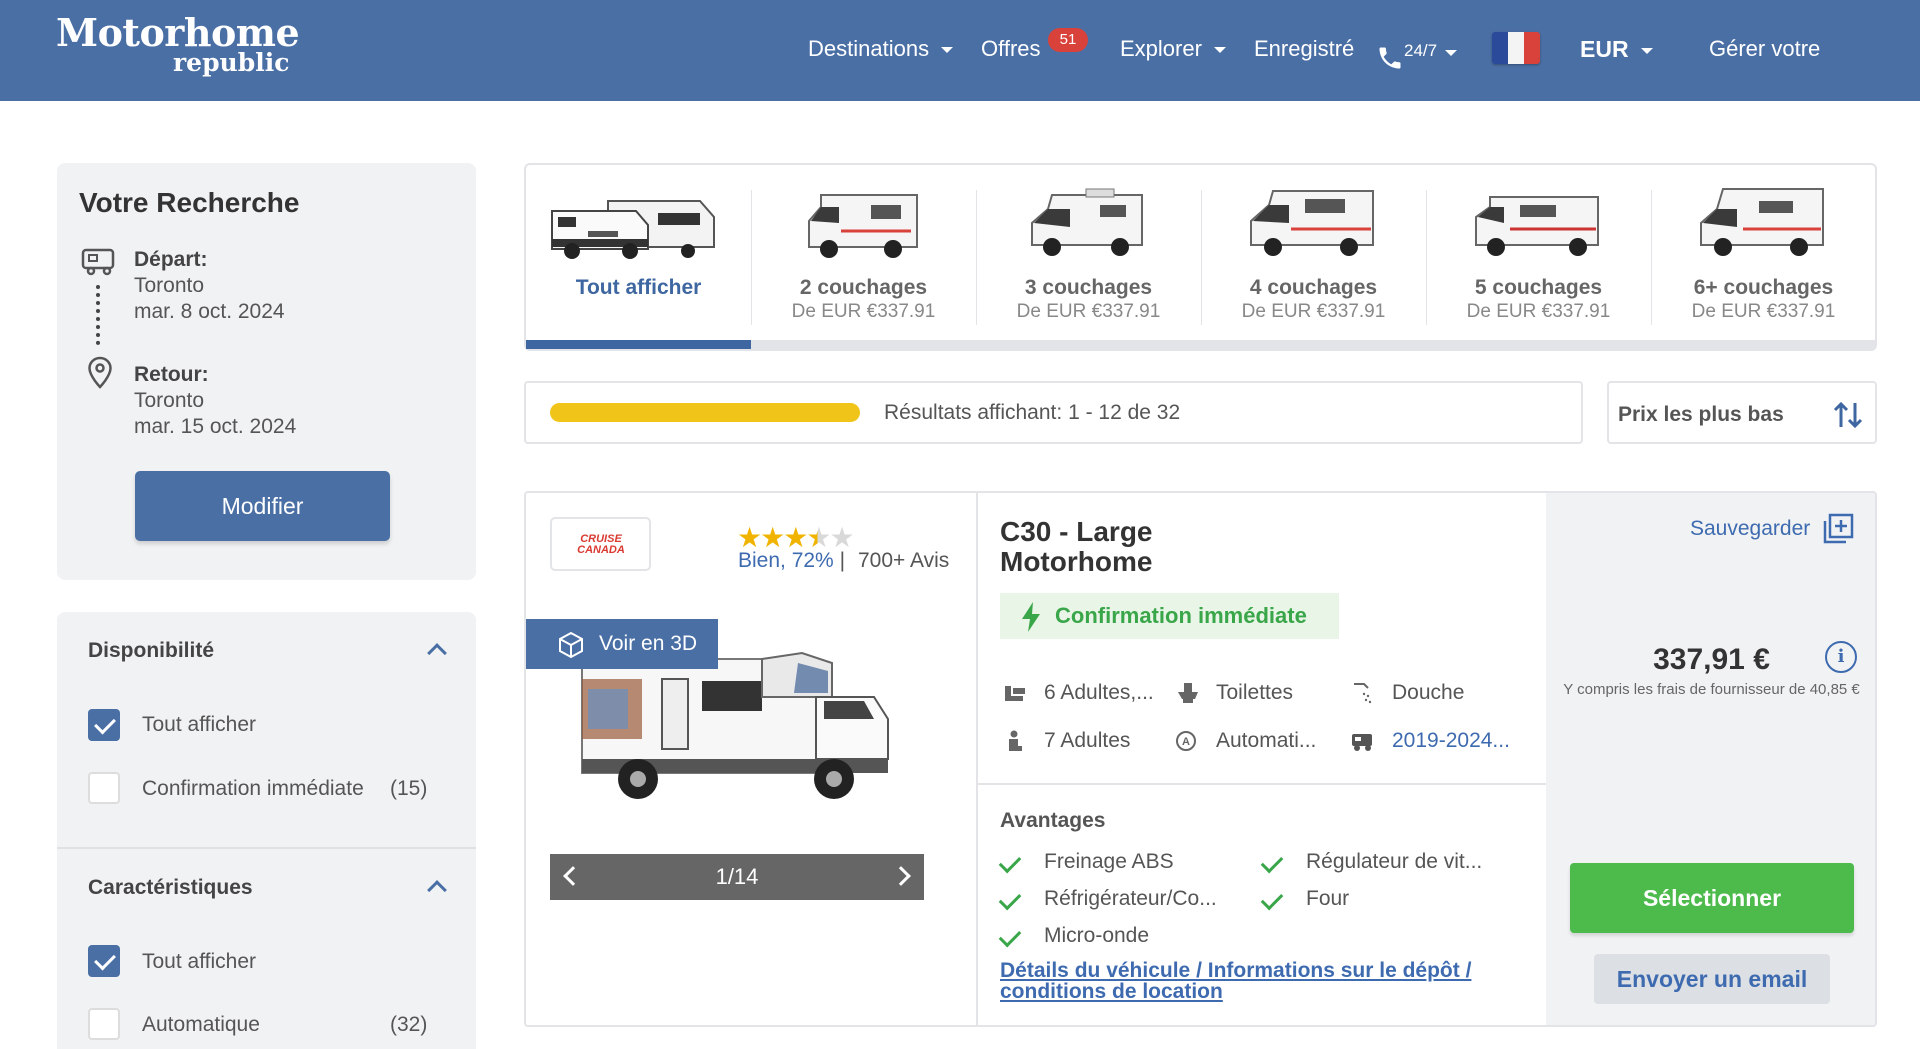 The image size is (1920, 1049). I want to click on nav-destinations: Destinations, so click(881, 49).